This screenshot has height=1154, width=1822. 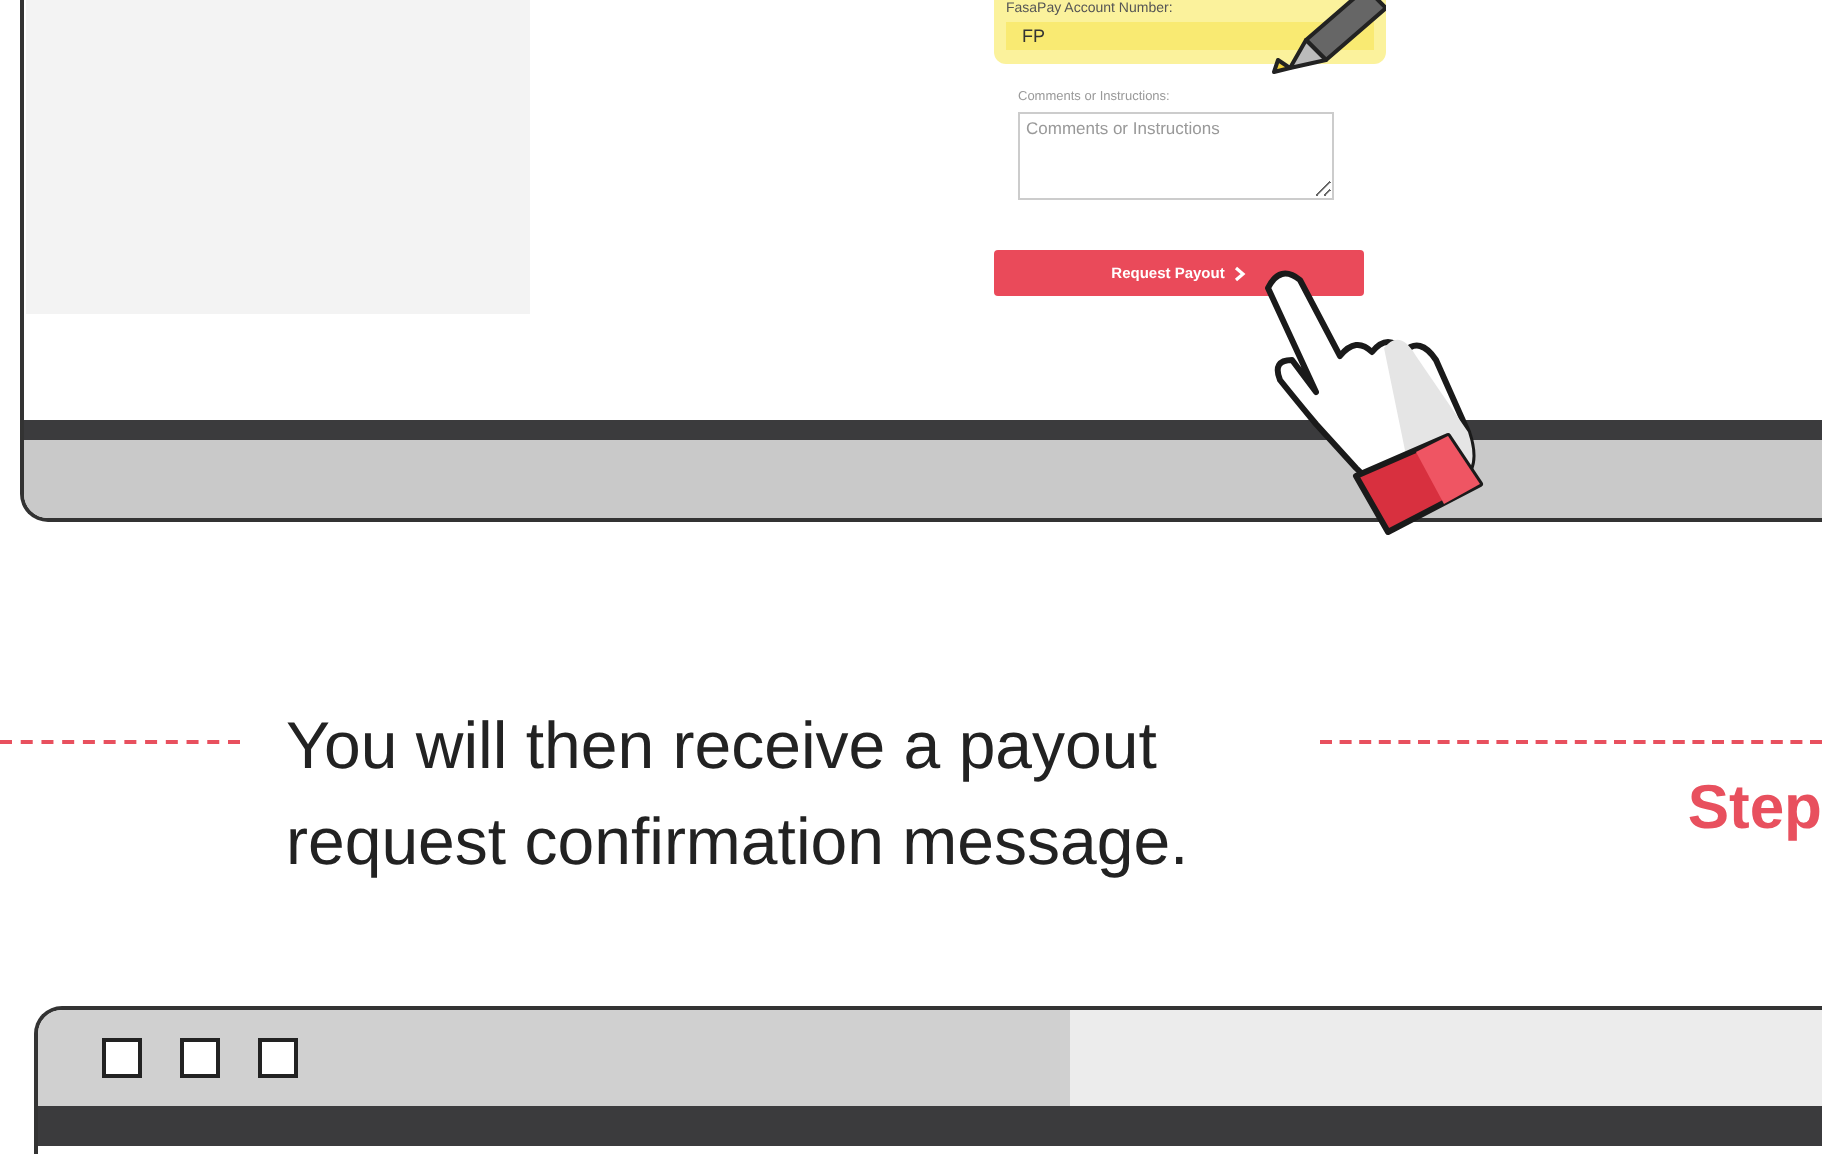 I want to click on marker-pen-icon, so click(x=1326, y=38).